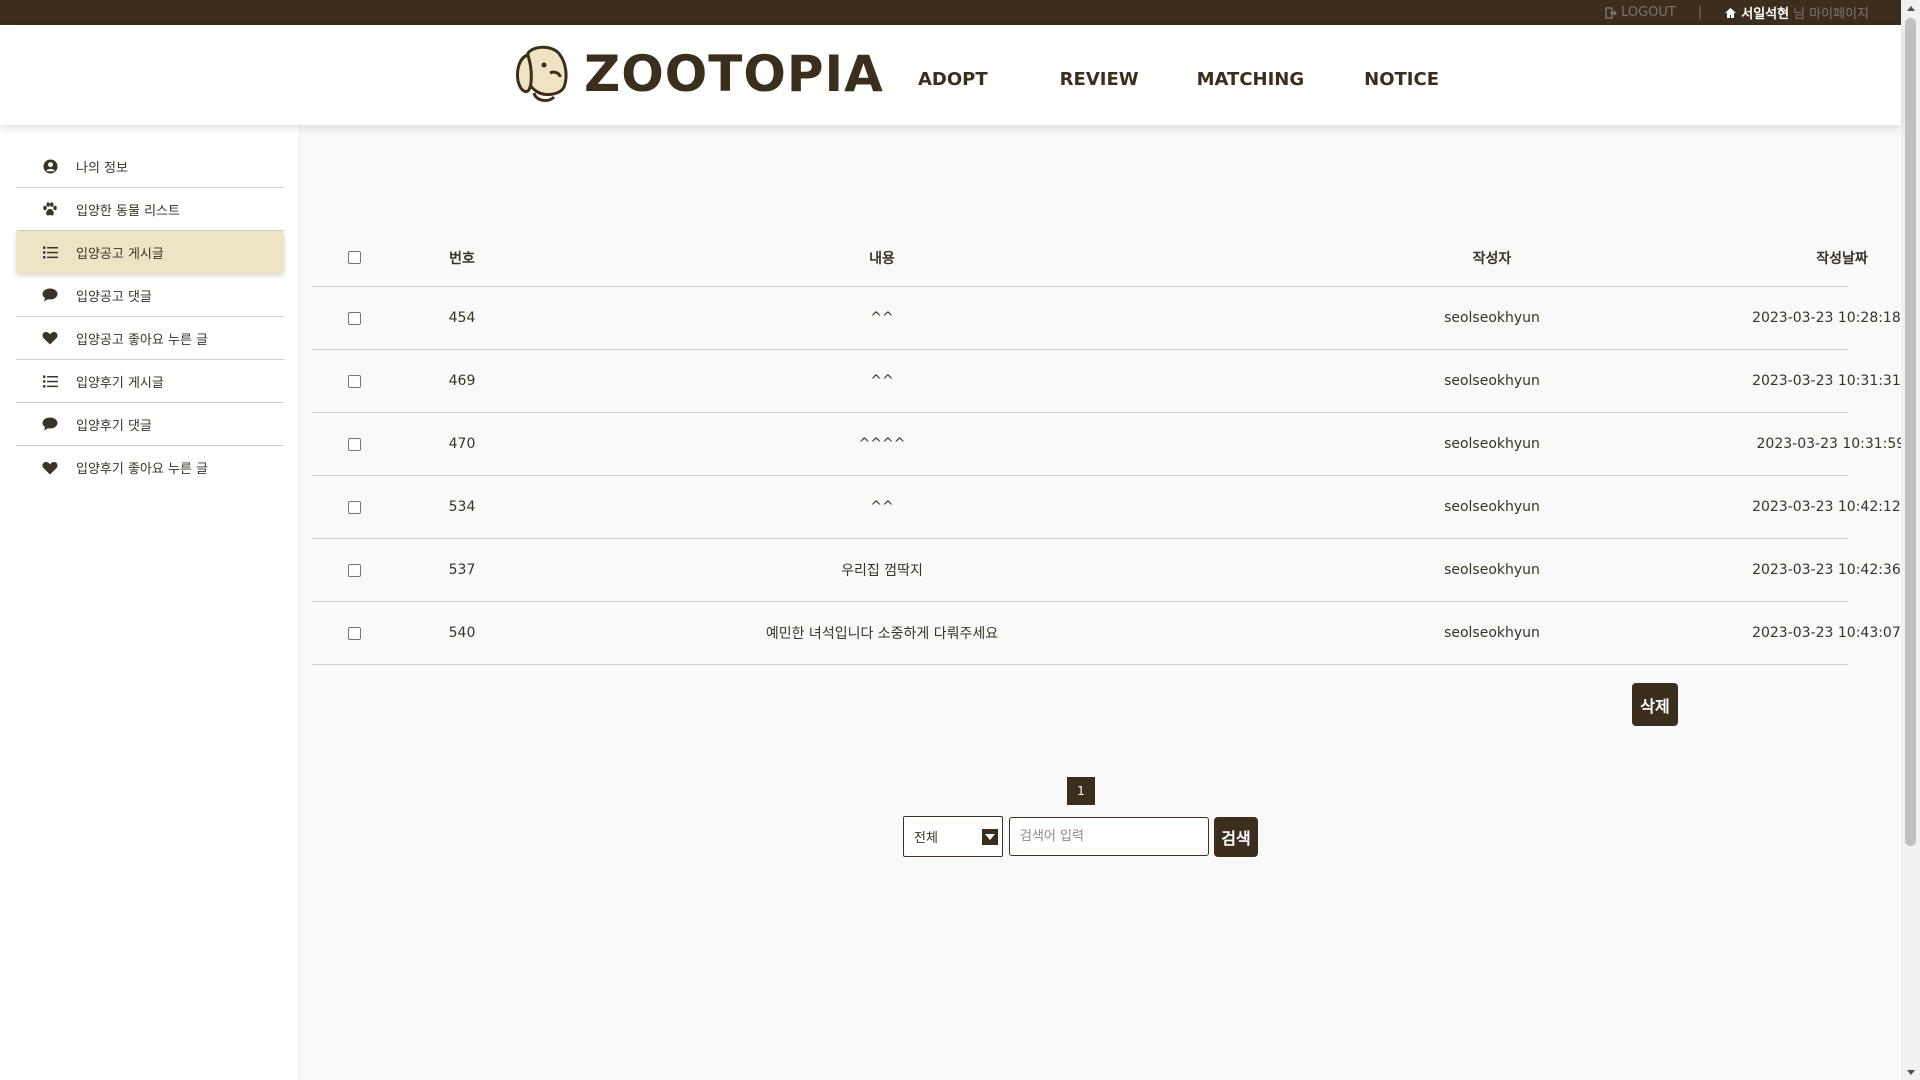 This screenshot has height=1080, width=1920. Describe the element at coordinates (1492, 258) in the screenshot. I see `column-header-writer: 작성자` at that location.